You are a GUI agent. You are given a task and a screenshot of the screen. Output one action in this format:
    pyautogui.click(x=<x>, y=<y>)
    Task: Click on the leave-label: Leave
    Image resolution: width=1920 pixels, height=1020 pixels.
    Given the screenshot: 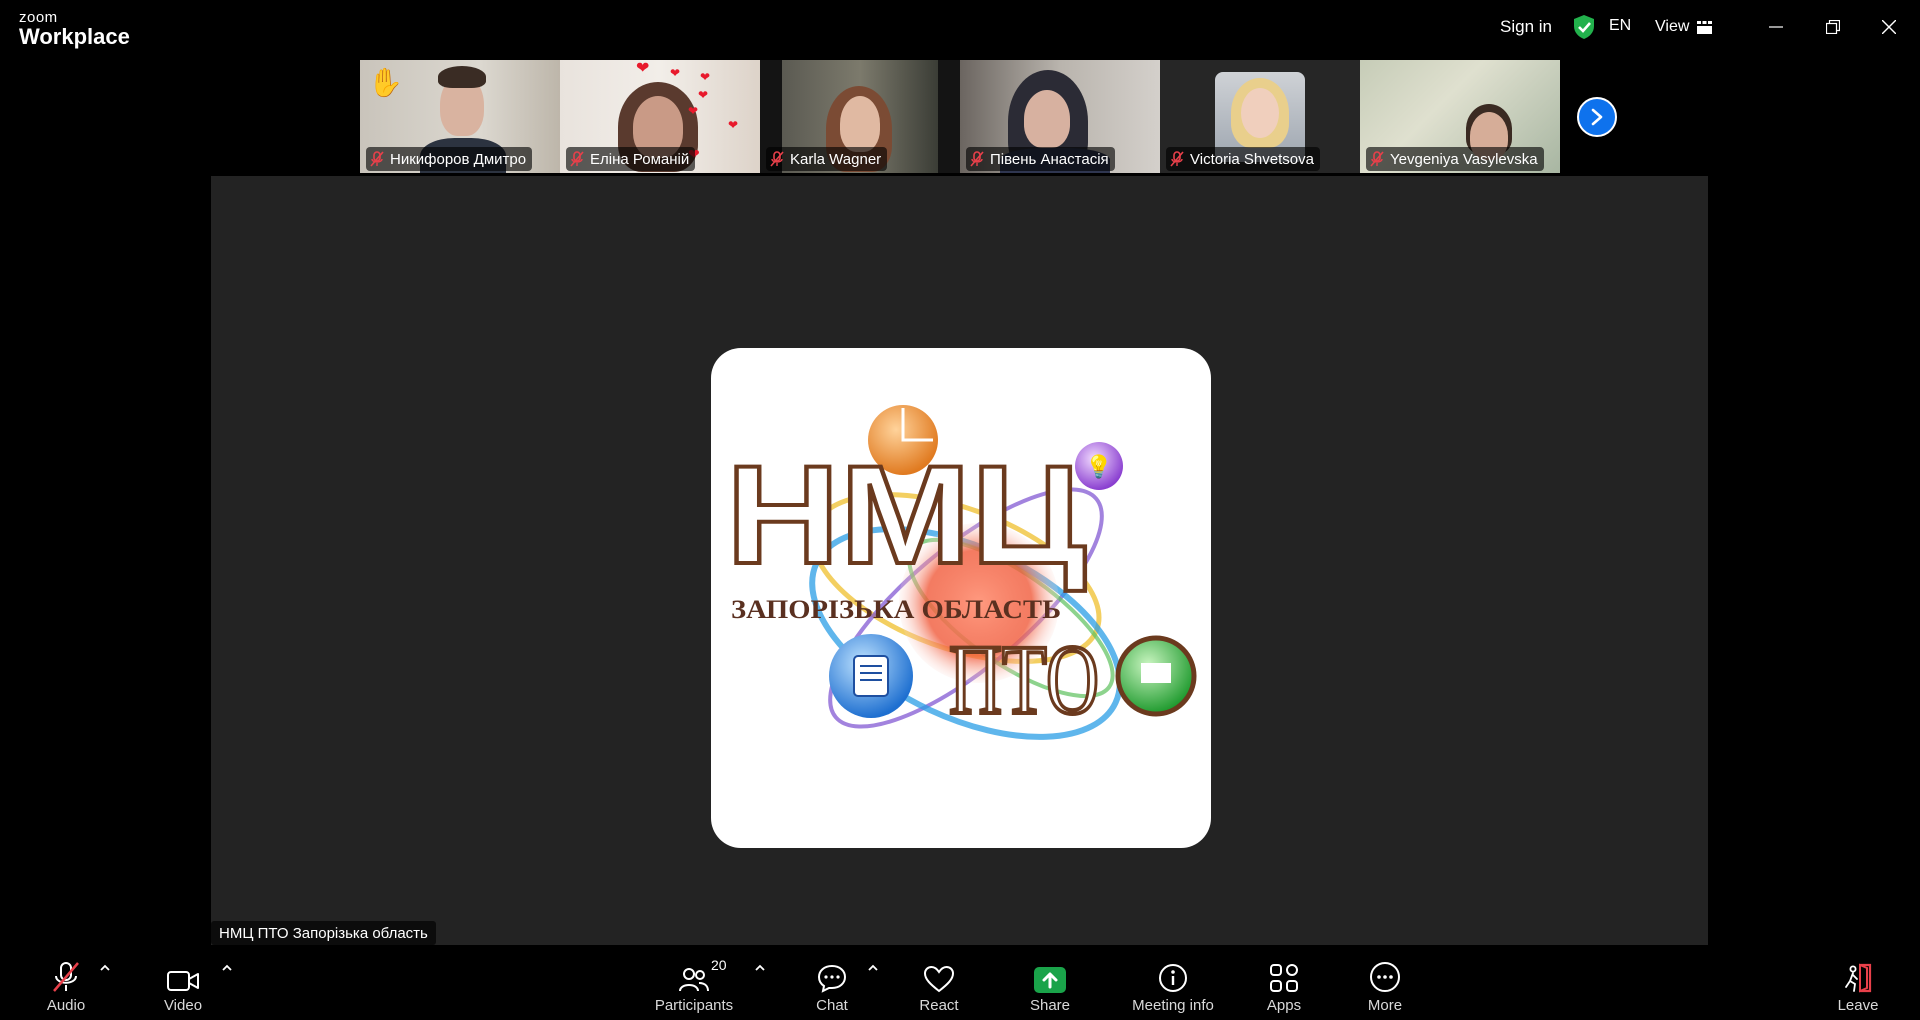 What is the action you would take?
    pyautogui.click(x=1858, y=1005)
    